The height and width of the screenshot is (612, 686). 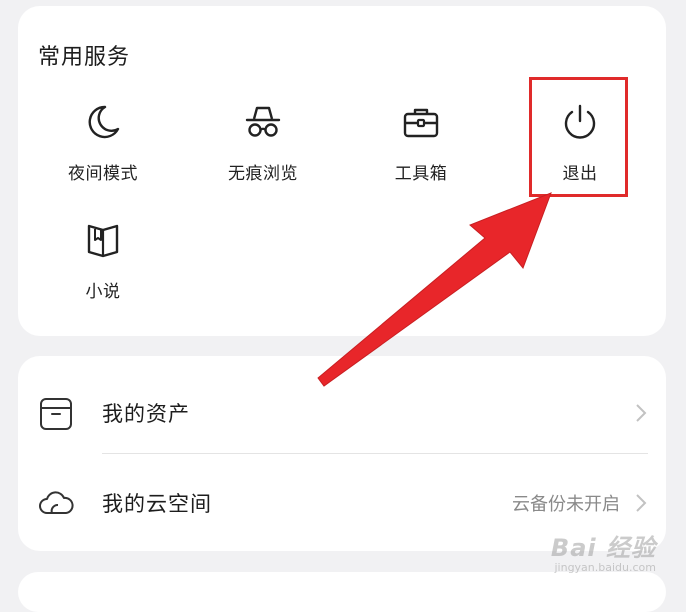 What do you see at coordinates (56, 502) in the screenshot?
I see `cloud-icon` at bounding box center [56, 502].